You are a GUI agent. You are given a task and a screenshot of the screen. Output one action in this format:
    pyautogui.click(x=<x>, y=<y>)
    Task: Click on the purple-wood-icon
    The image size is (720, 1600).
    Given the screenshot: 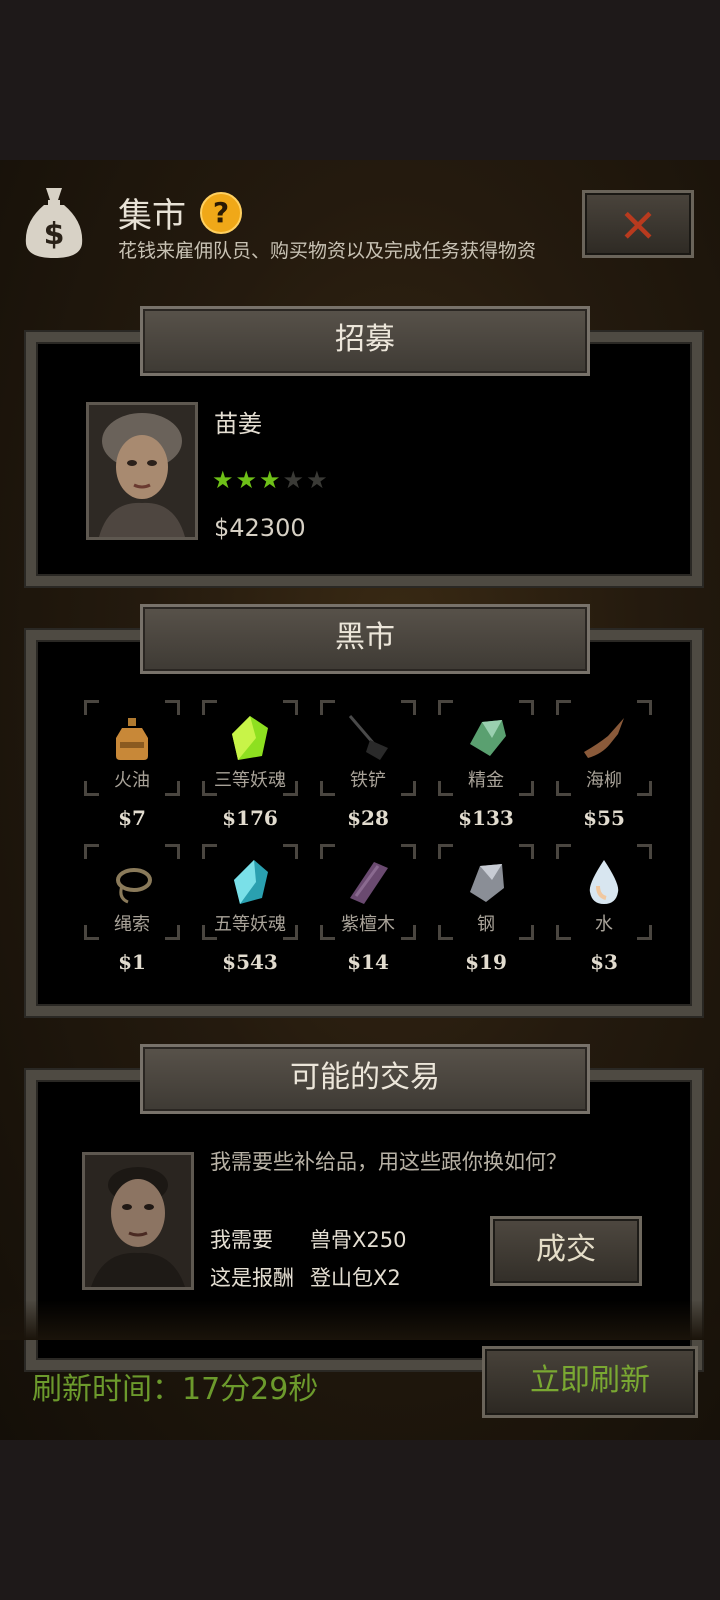 What is the action you would take?
    pyautogui.click(x=369, y=883)
    